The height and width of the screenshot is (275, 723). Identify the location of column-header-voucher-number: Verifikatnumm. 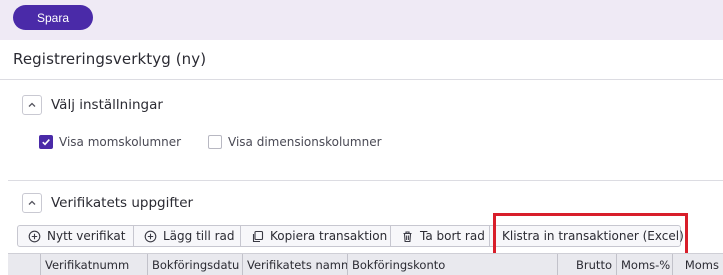
(94, 264).